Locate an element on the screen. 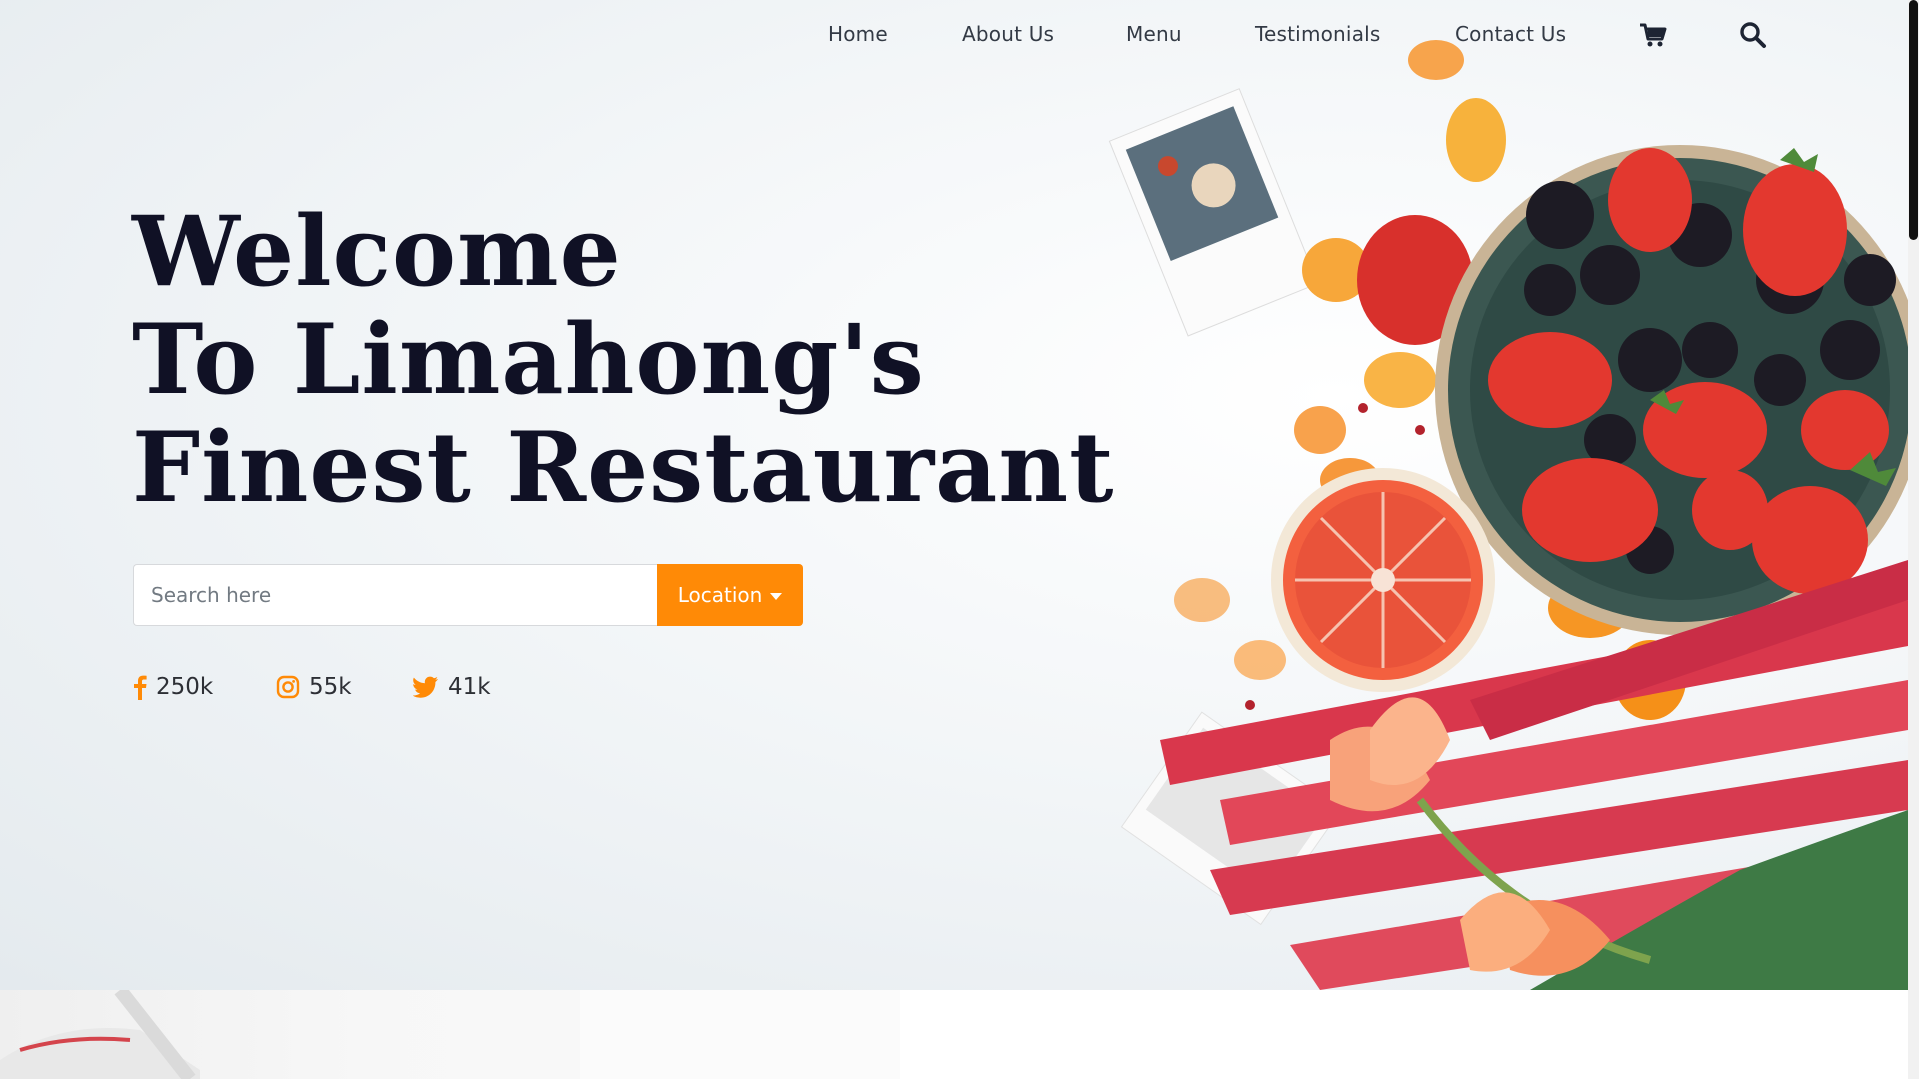  nav-about-us: About Us is located at coordinates (1008, 34).